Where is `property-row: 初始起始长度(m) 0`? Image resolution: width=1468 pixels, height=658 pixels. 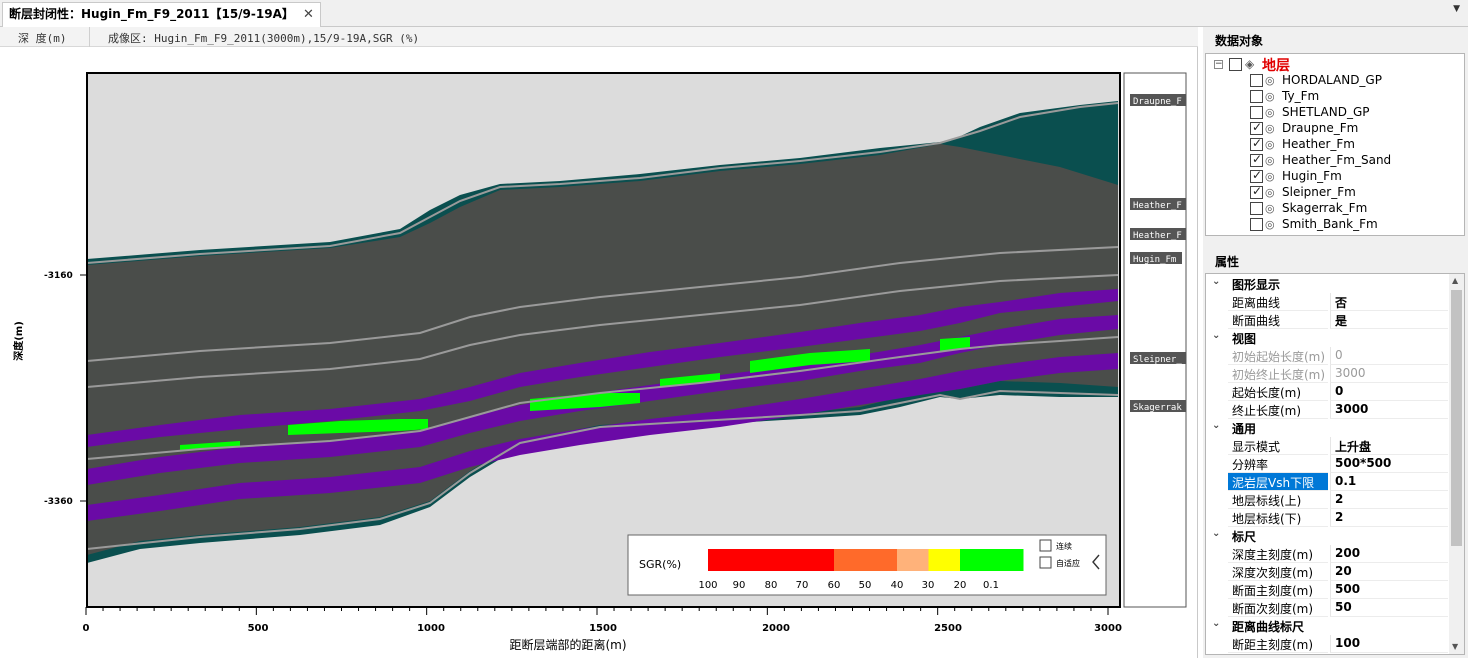 property-row: 初始起始长度(m) 0 is located at coordinates (1327, 356).